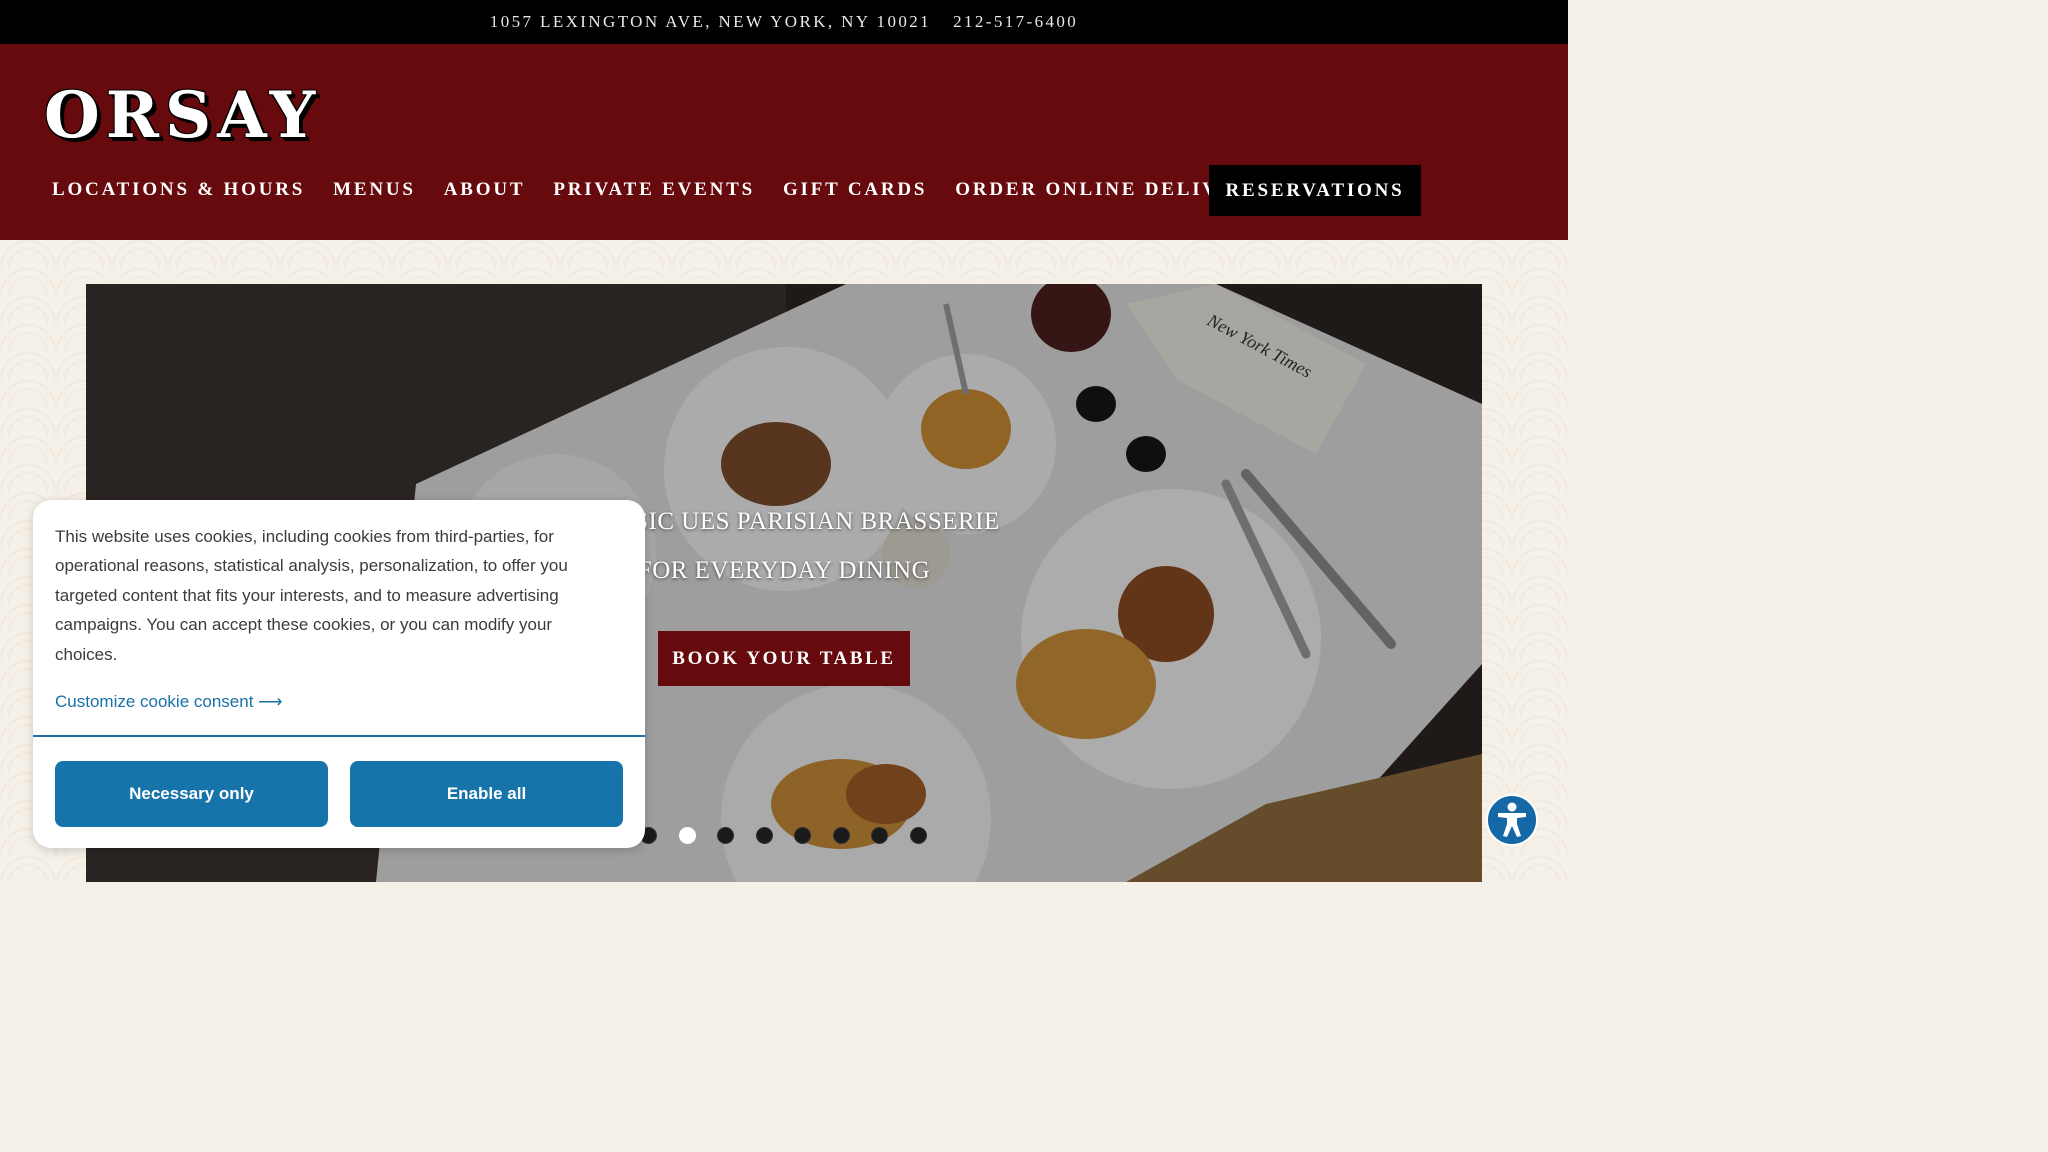 The image size is (2048, 1152). I want to click on site-logo: ORSAY, so click(182, 116).